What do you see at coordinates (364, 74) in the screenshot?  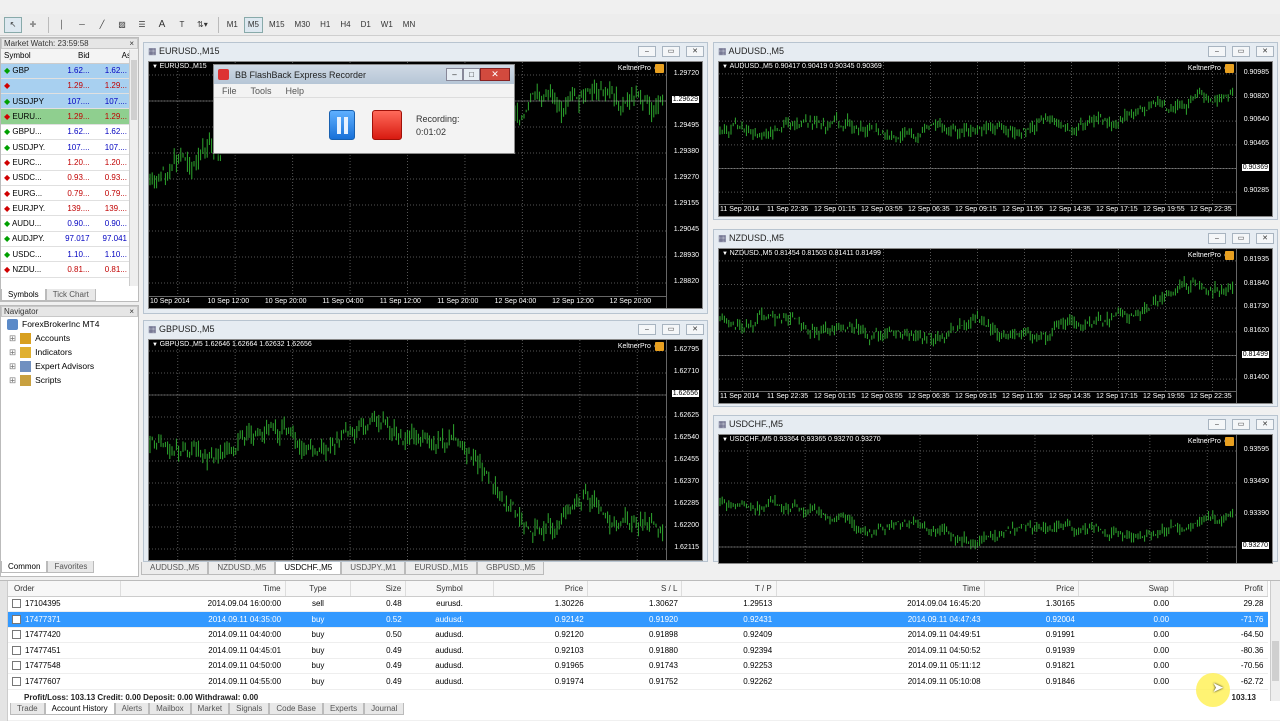 I see `recorder-titlebar: BB FlashBack Express Recorder ‒ □ ✕` at bounding box center [364, 74].